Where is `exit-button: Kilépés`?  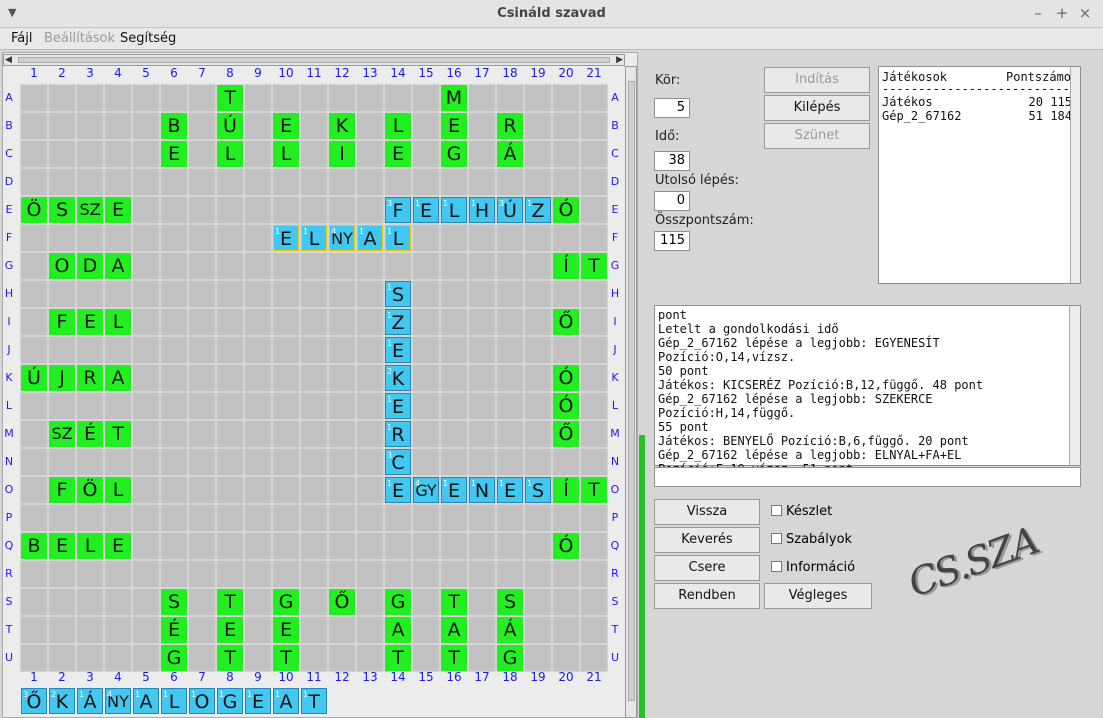
exit-button: Kilépés is located at coordinates (817, 108).